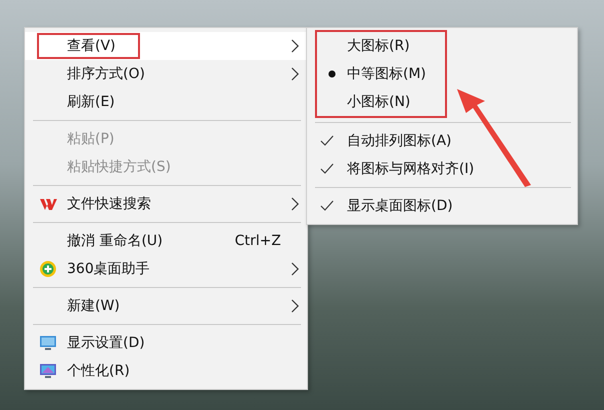 This screenshot has width=604, height=410. What do you see at coordinates (48, 269) in the screenshot?
I see `plus-circle-icon` at bounding box center [48, 269].